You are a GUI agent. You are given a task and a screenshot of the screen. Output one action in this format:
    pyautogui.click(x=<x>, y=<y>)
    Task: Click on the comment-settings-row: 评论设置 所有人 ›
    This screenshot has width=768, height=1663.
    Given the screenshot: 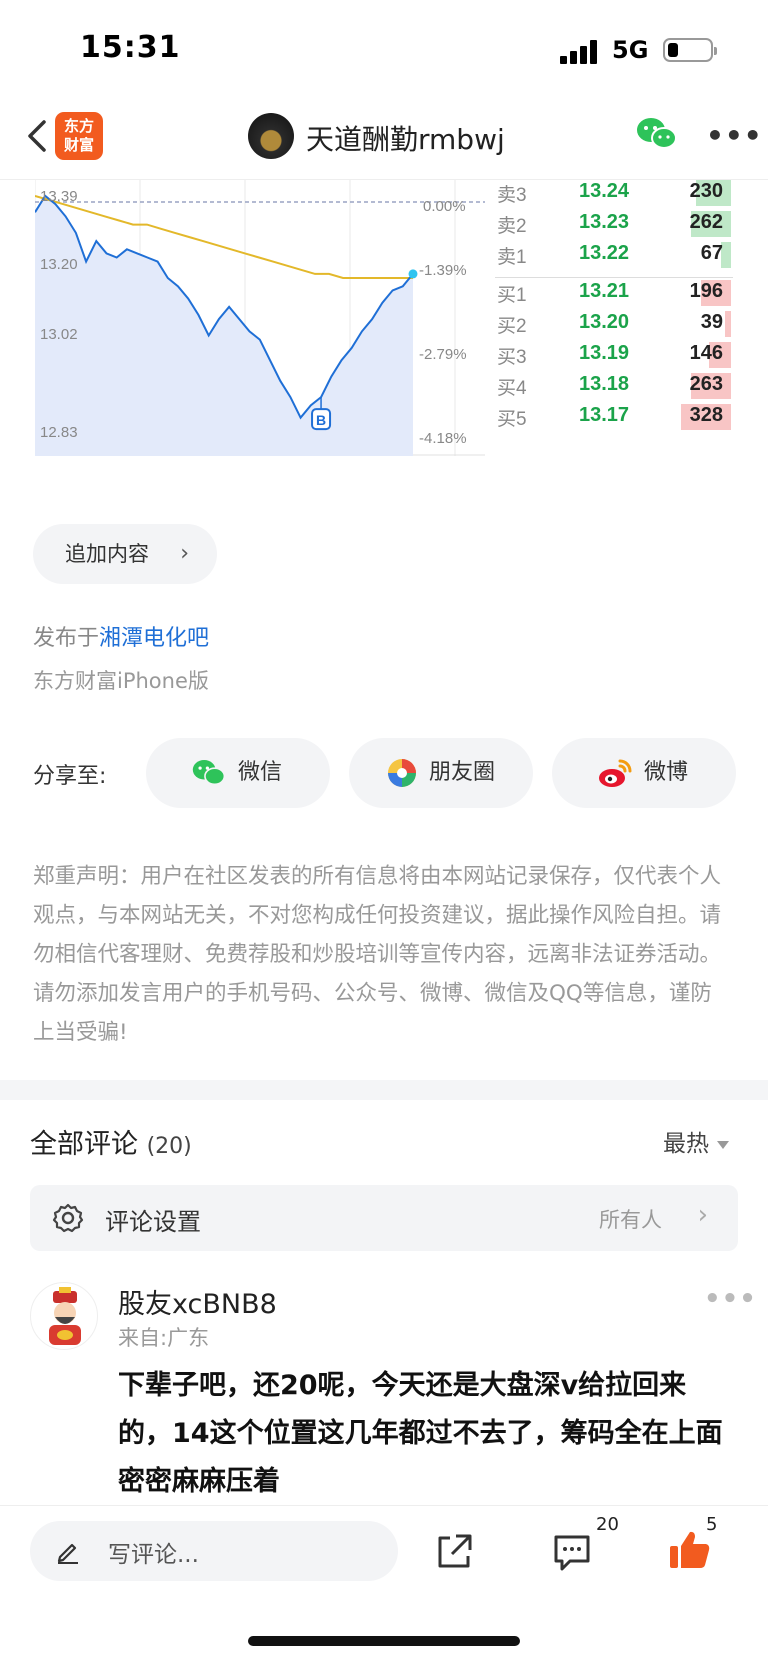 What is the action you would take?
    pyautogui.click(x=384, y=1218)
    